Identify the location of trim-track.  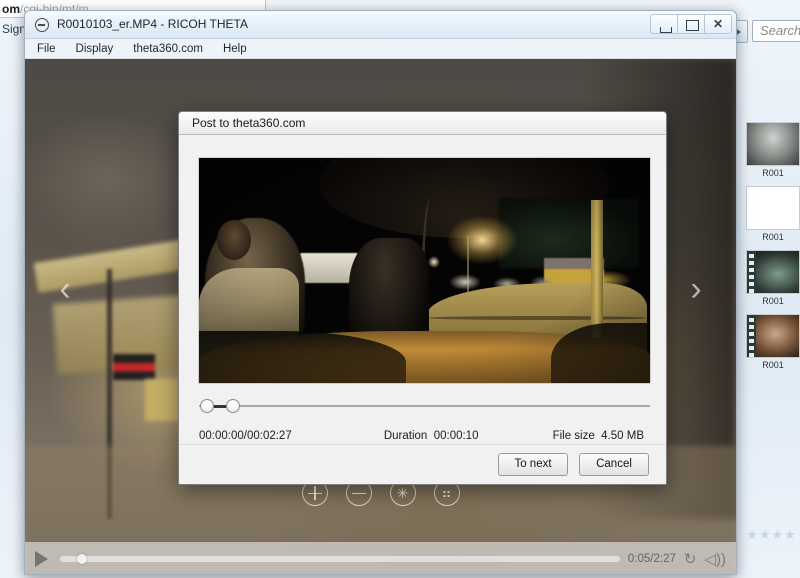
(424, 406).